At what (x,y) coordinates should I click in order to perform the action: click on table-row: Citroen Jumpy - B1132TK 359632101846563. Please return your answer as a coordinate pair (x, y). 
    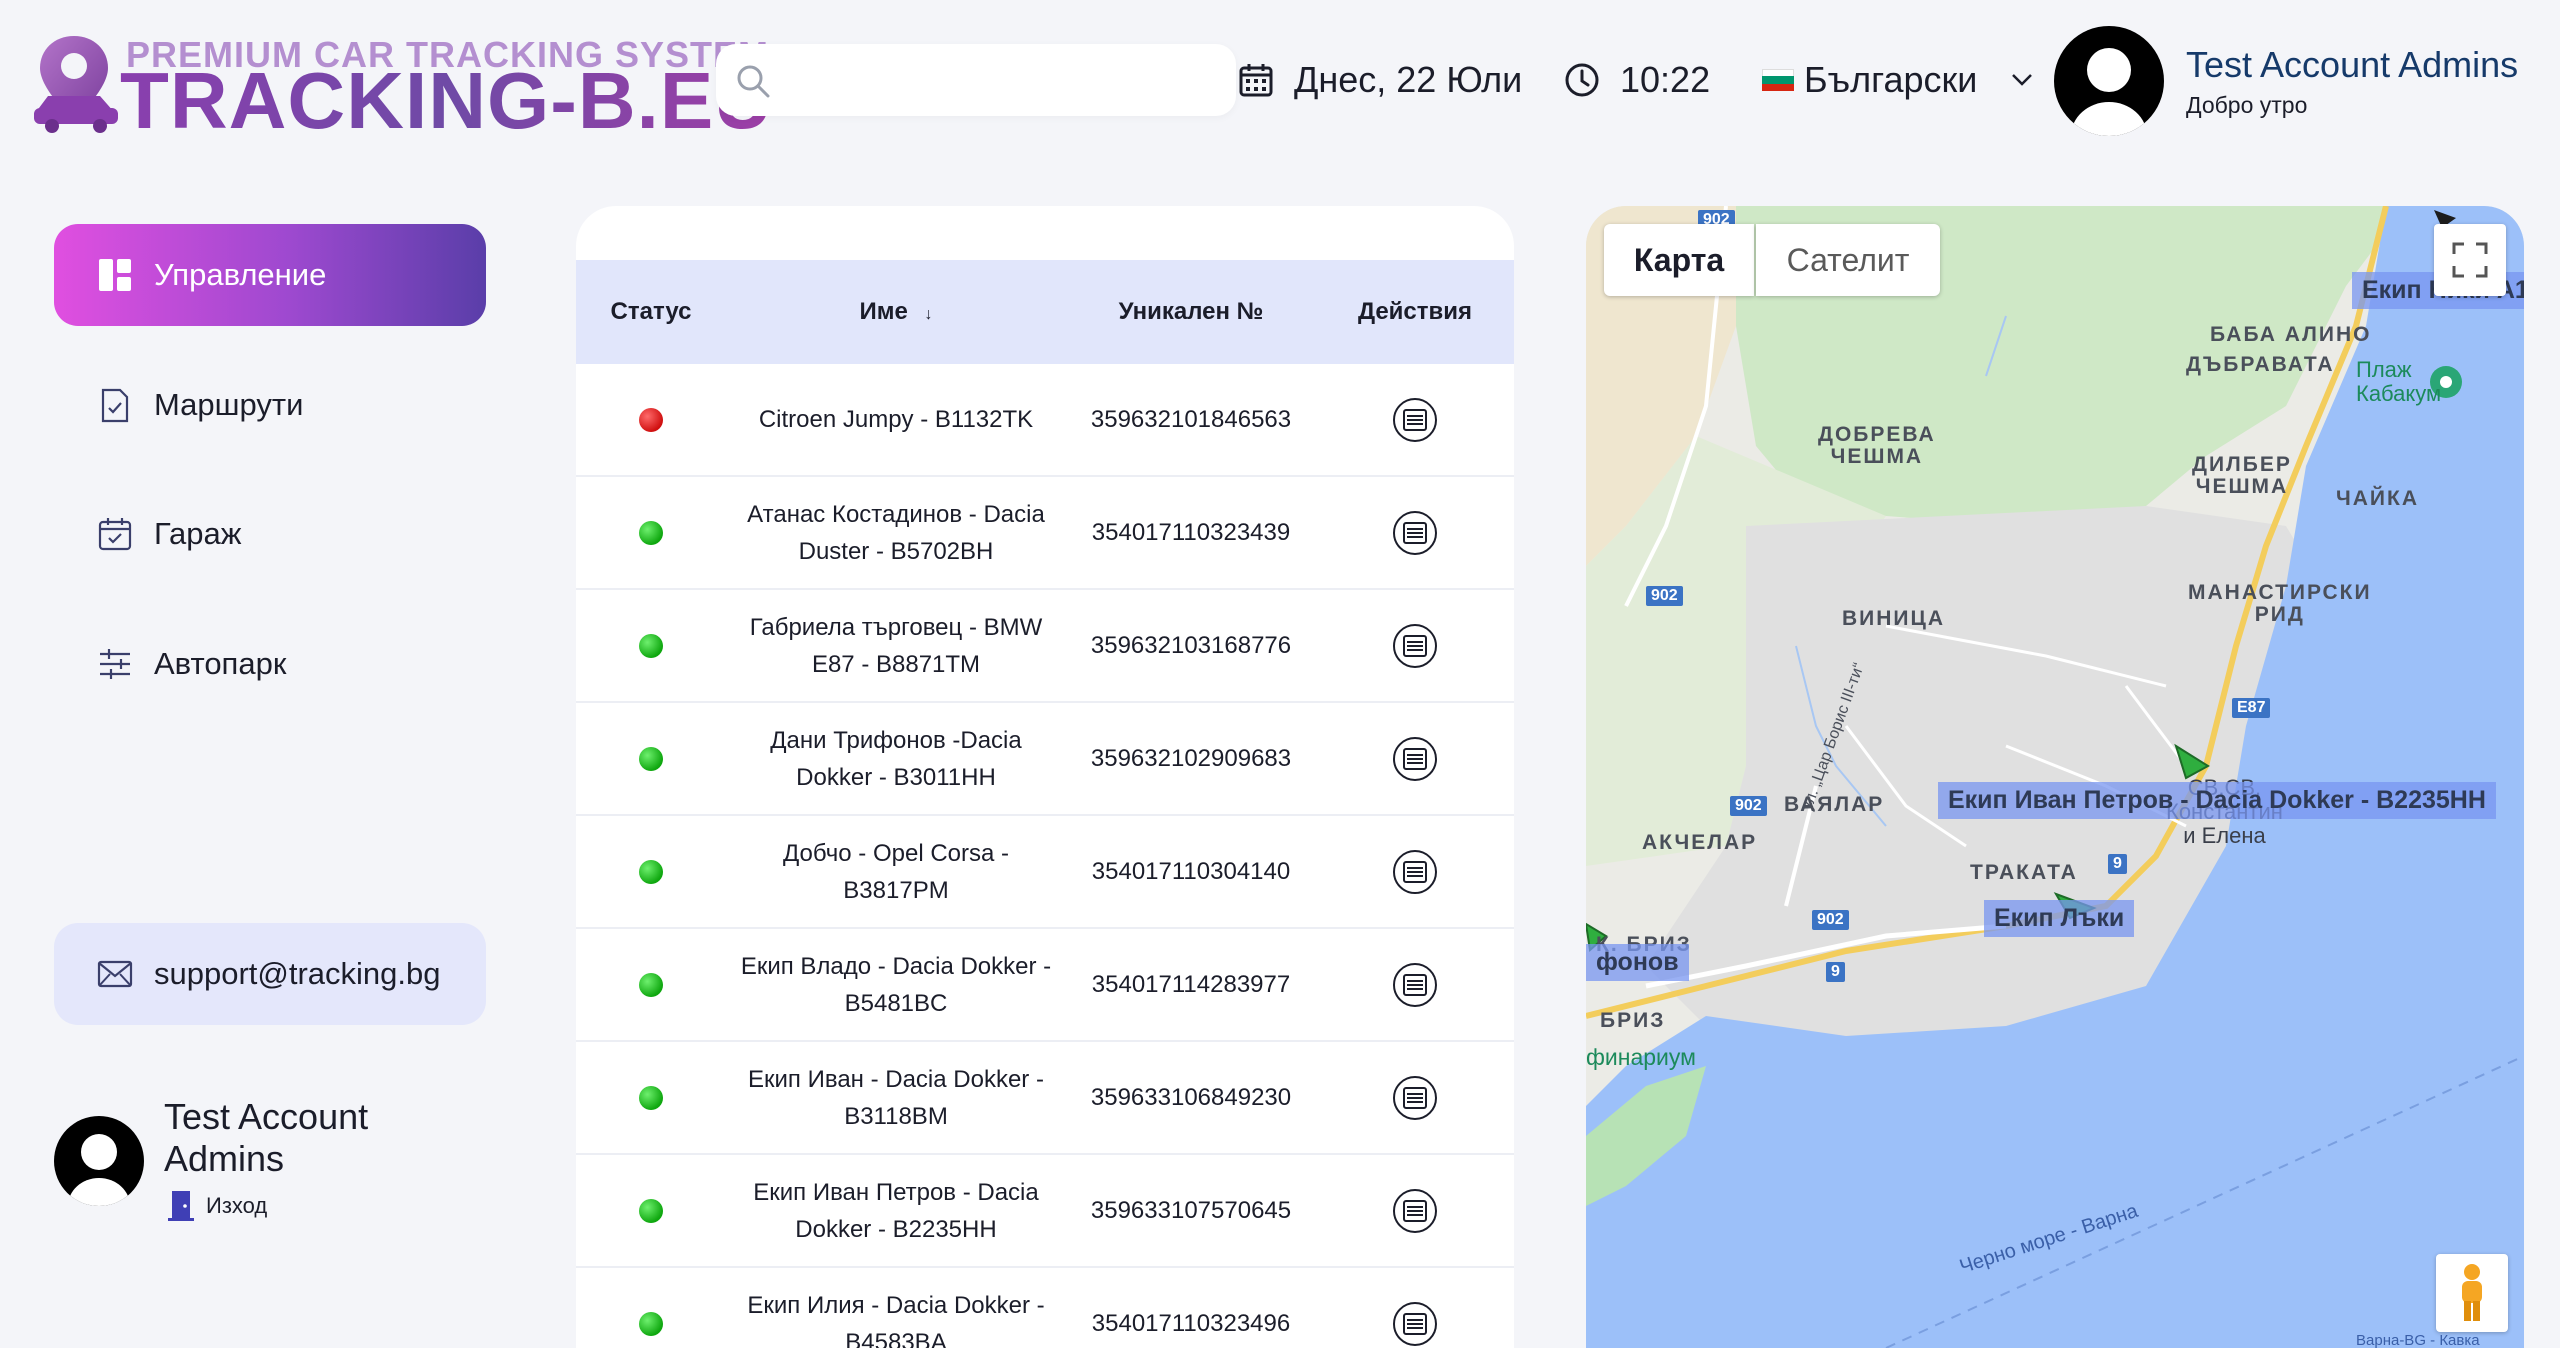
    Looking at the image, I should click on (1045, 420).